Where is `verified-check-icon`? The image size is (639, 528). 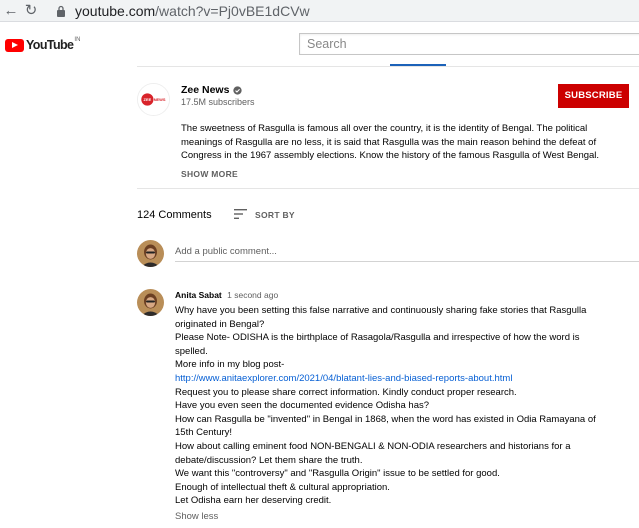 verified-check-icon is located at coordinates (238, 90).